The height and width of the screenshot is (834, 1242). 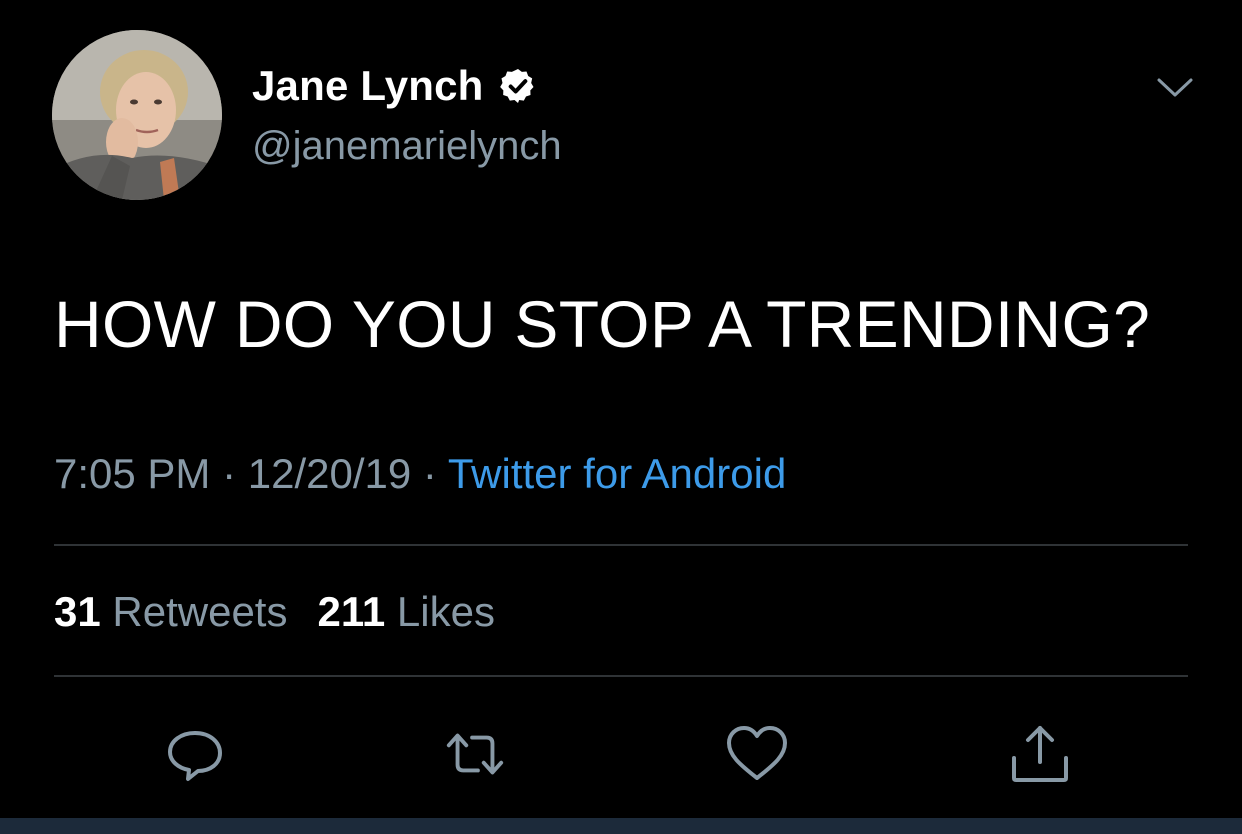 I want to click on retweet-button, so click(x=475, y=754).